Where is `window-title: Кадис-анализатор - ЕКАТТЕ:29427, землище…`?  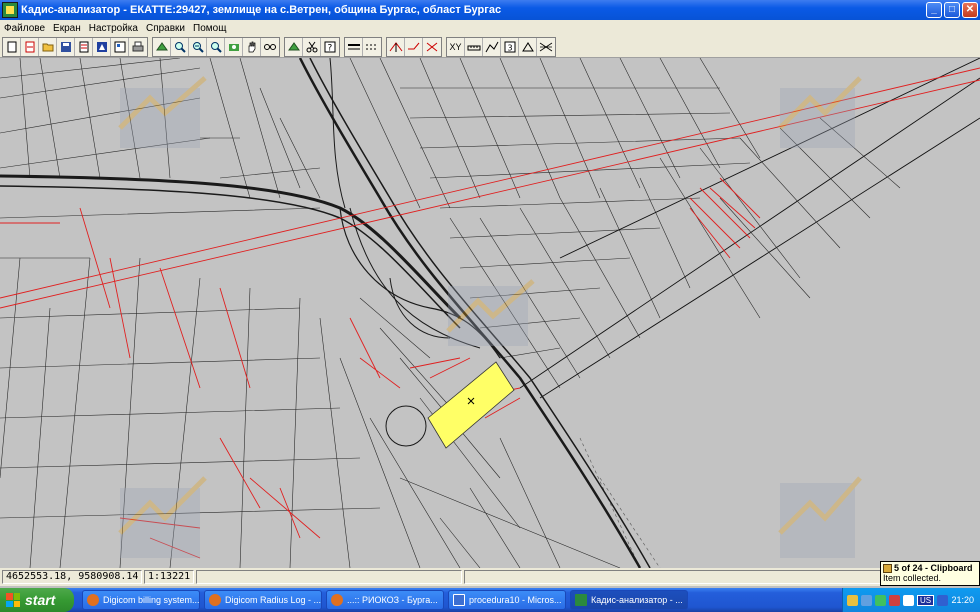
window-title: Кадис-анализатор - ЕКАТТЕ:29427, землище… is located at coordinates (261, 10).